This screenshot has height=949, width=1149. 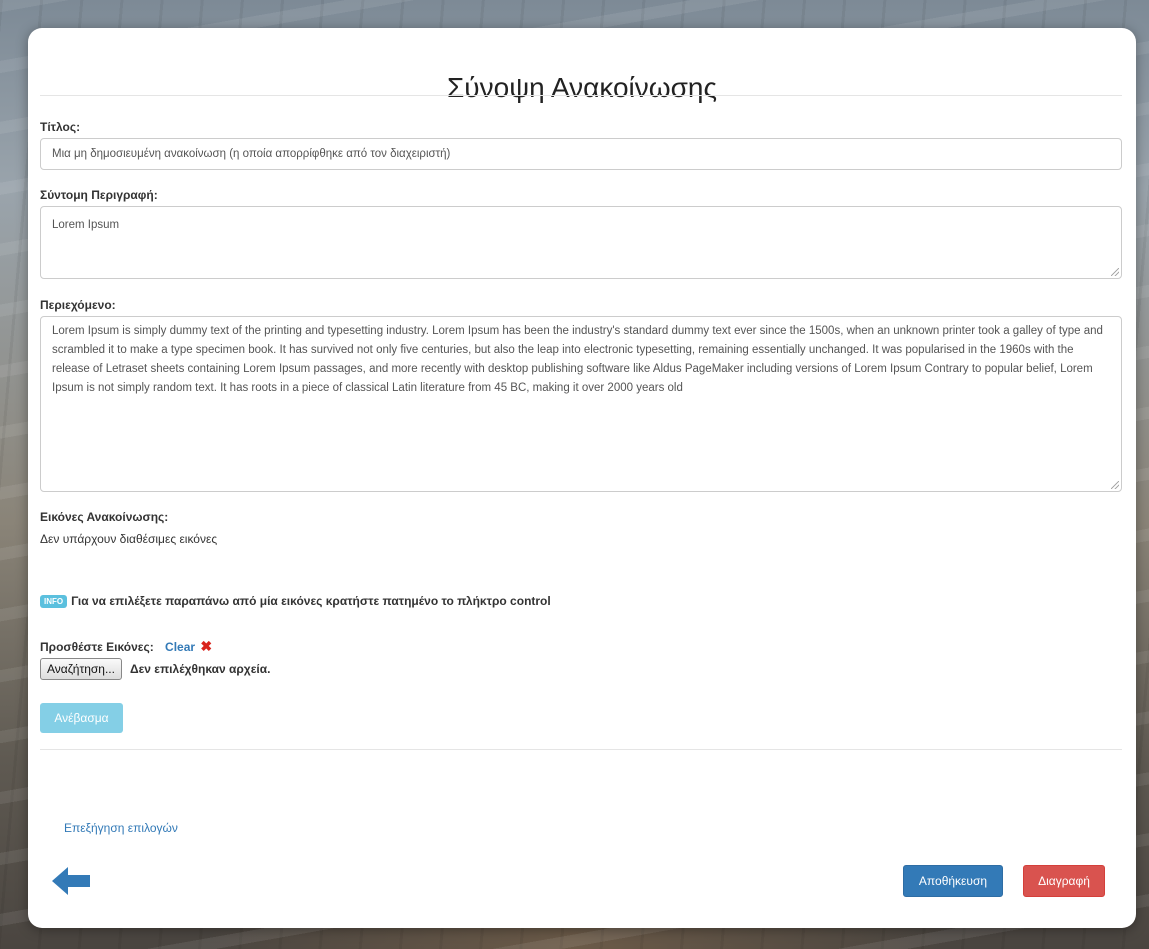 I want to click on title-divider, so click(x=581, y=95).